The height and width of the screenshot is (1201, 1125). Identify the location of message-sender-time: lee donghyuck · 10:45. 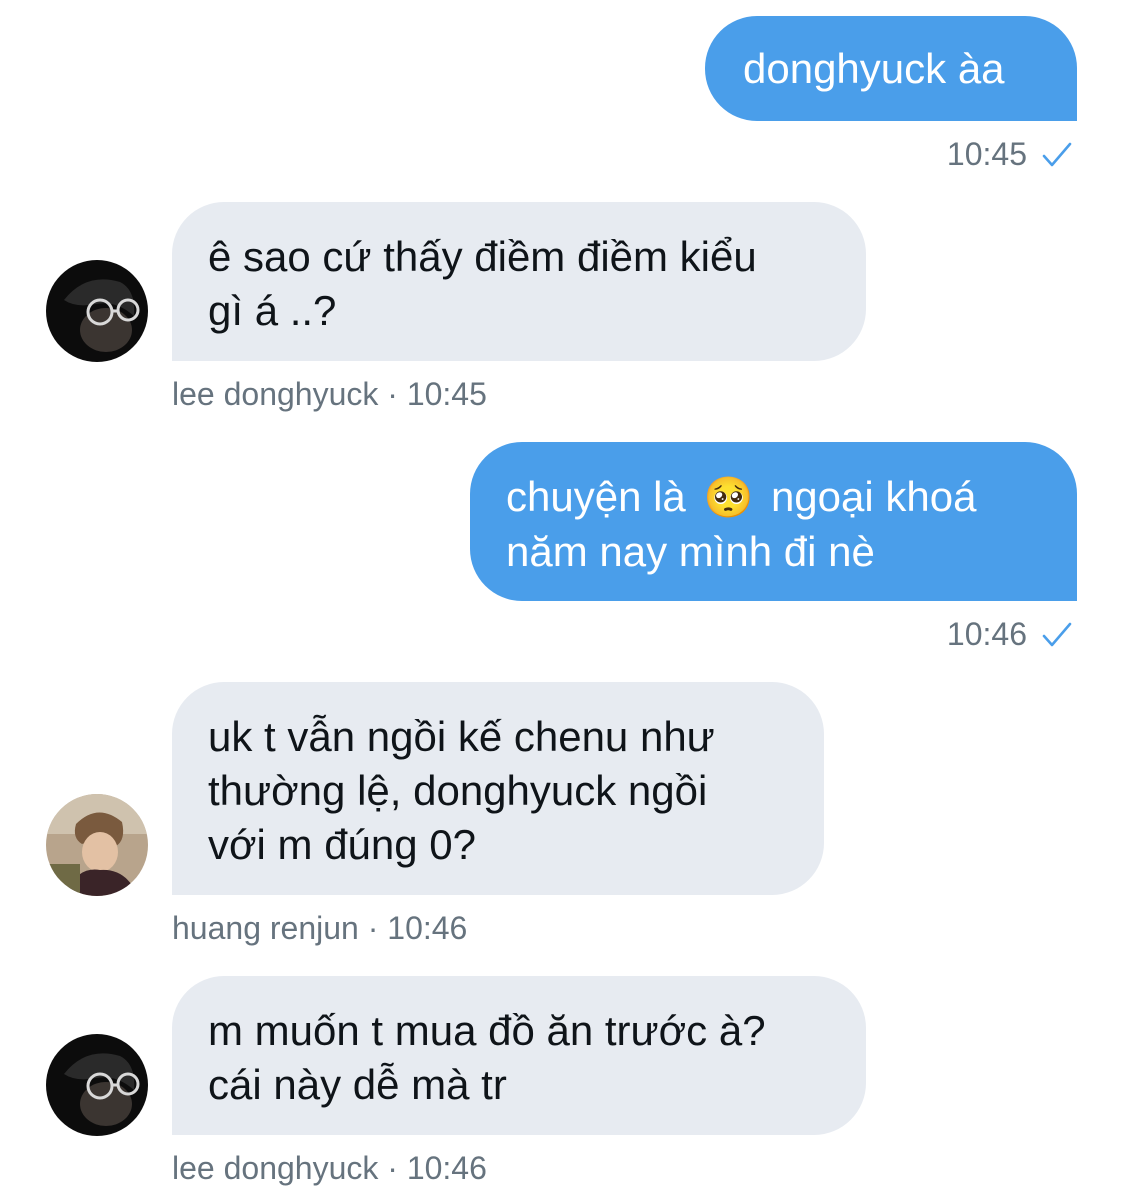
(329, 394).